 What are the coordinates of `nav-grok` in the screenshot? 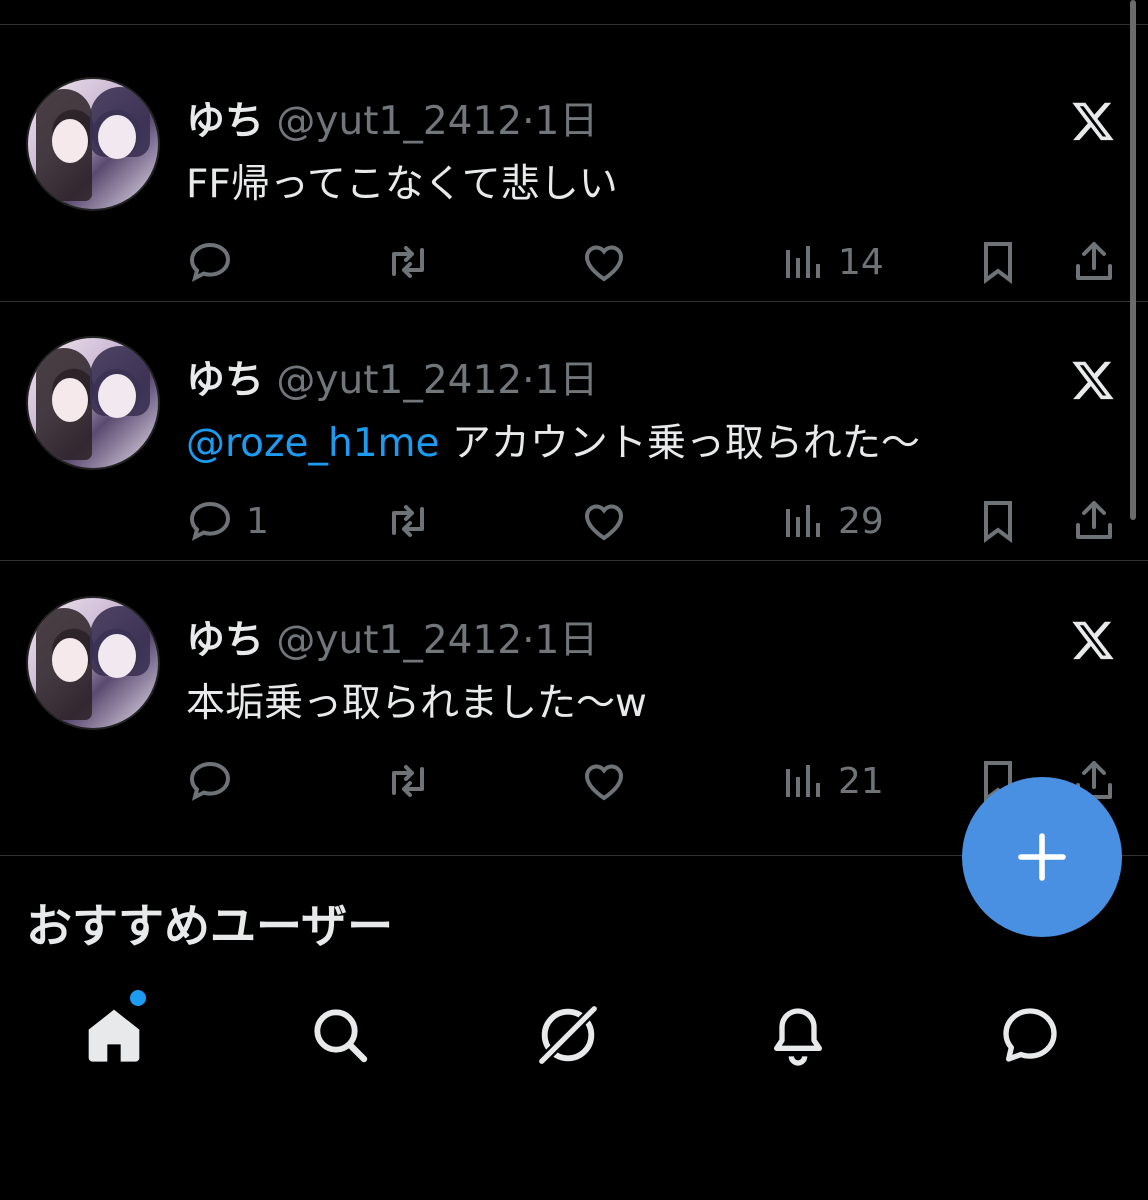 It's located at (568, 1035).